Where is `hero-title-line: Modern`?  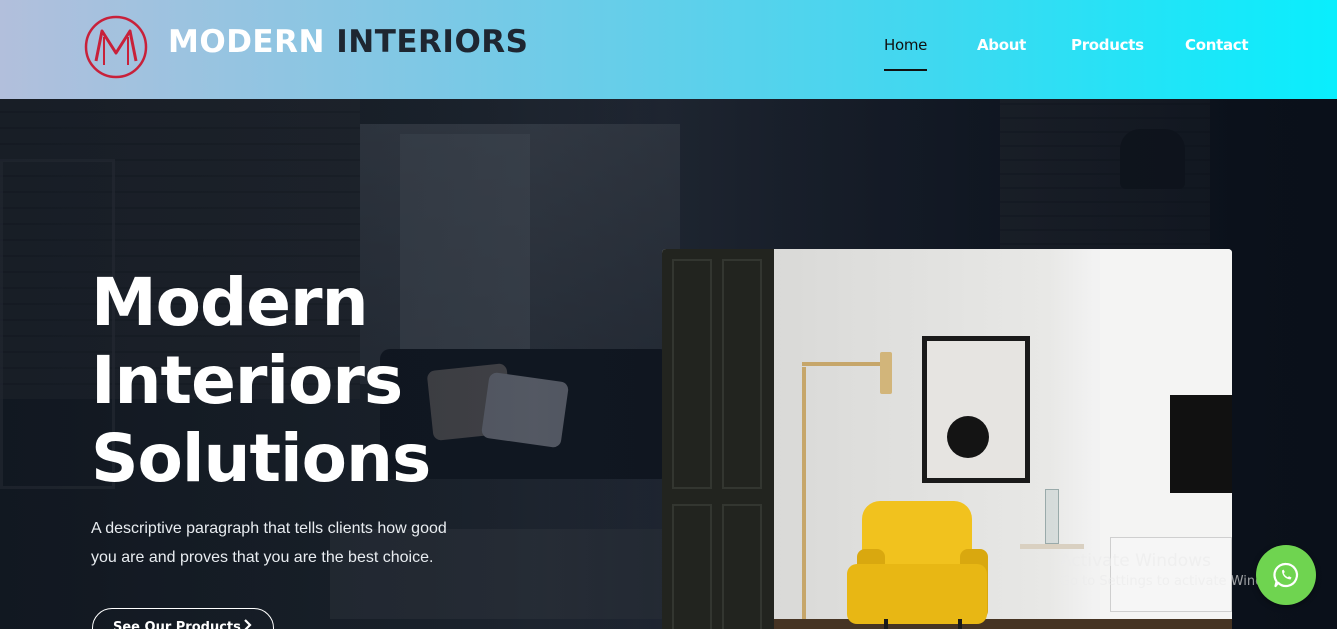
hero-title-line: Modern is located at coordinates (230, 302).